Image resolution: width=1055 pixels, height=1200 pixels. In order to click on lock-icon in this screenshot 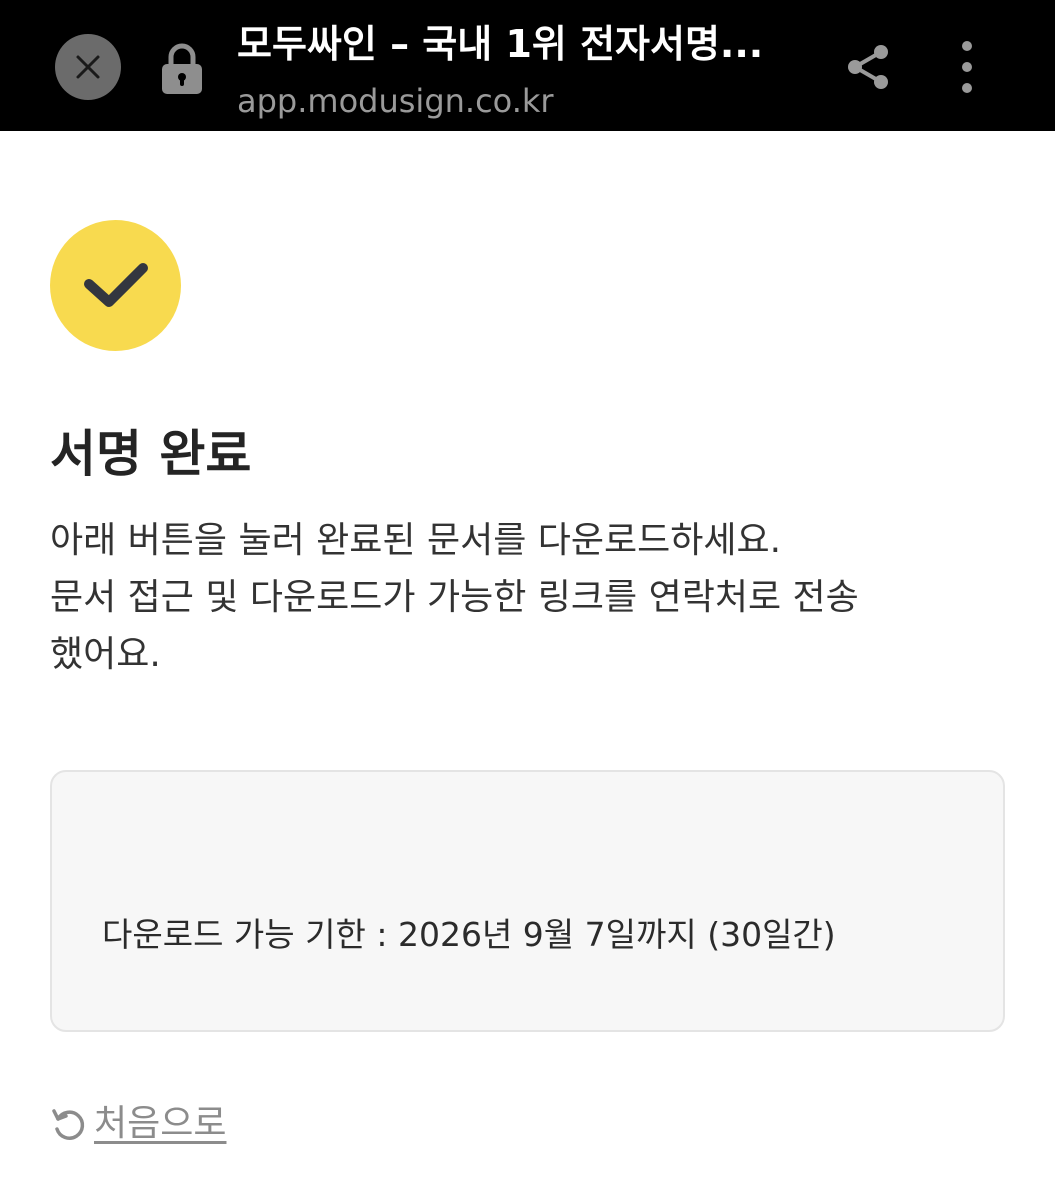, I will do `click(182, 68)`.